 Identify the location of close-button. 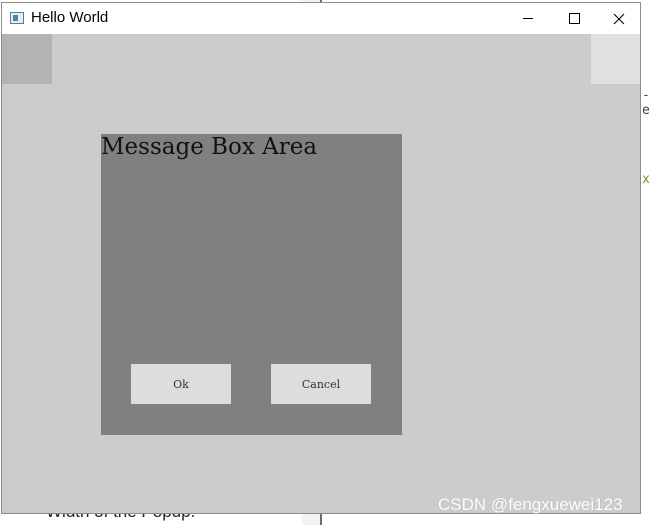
(619, 18).